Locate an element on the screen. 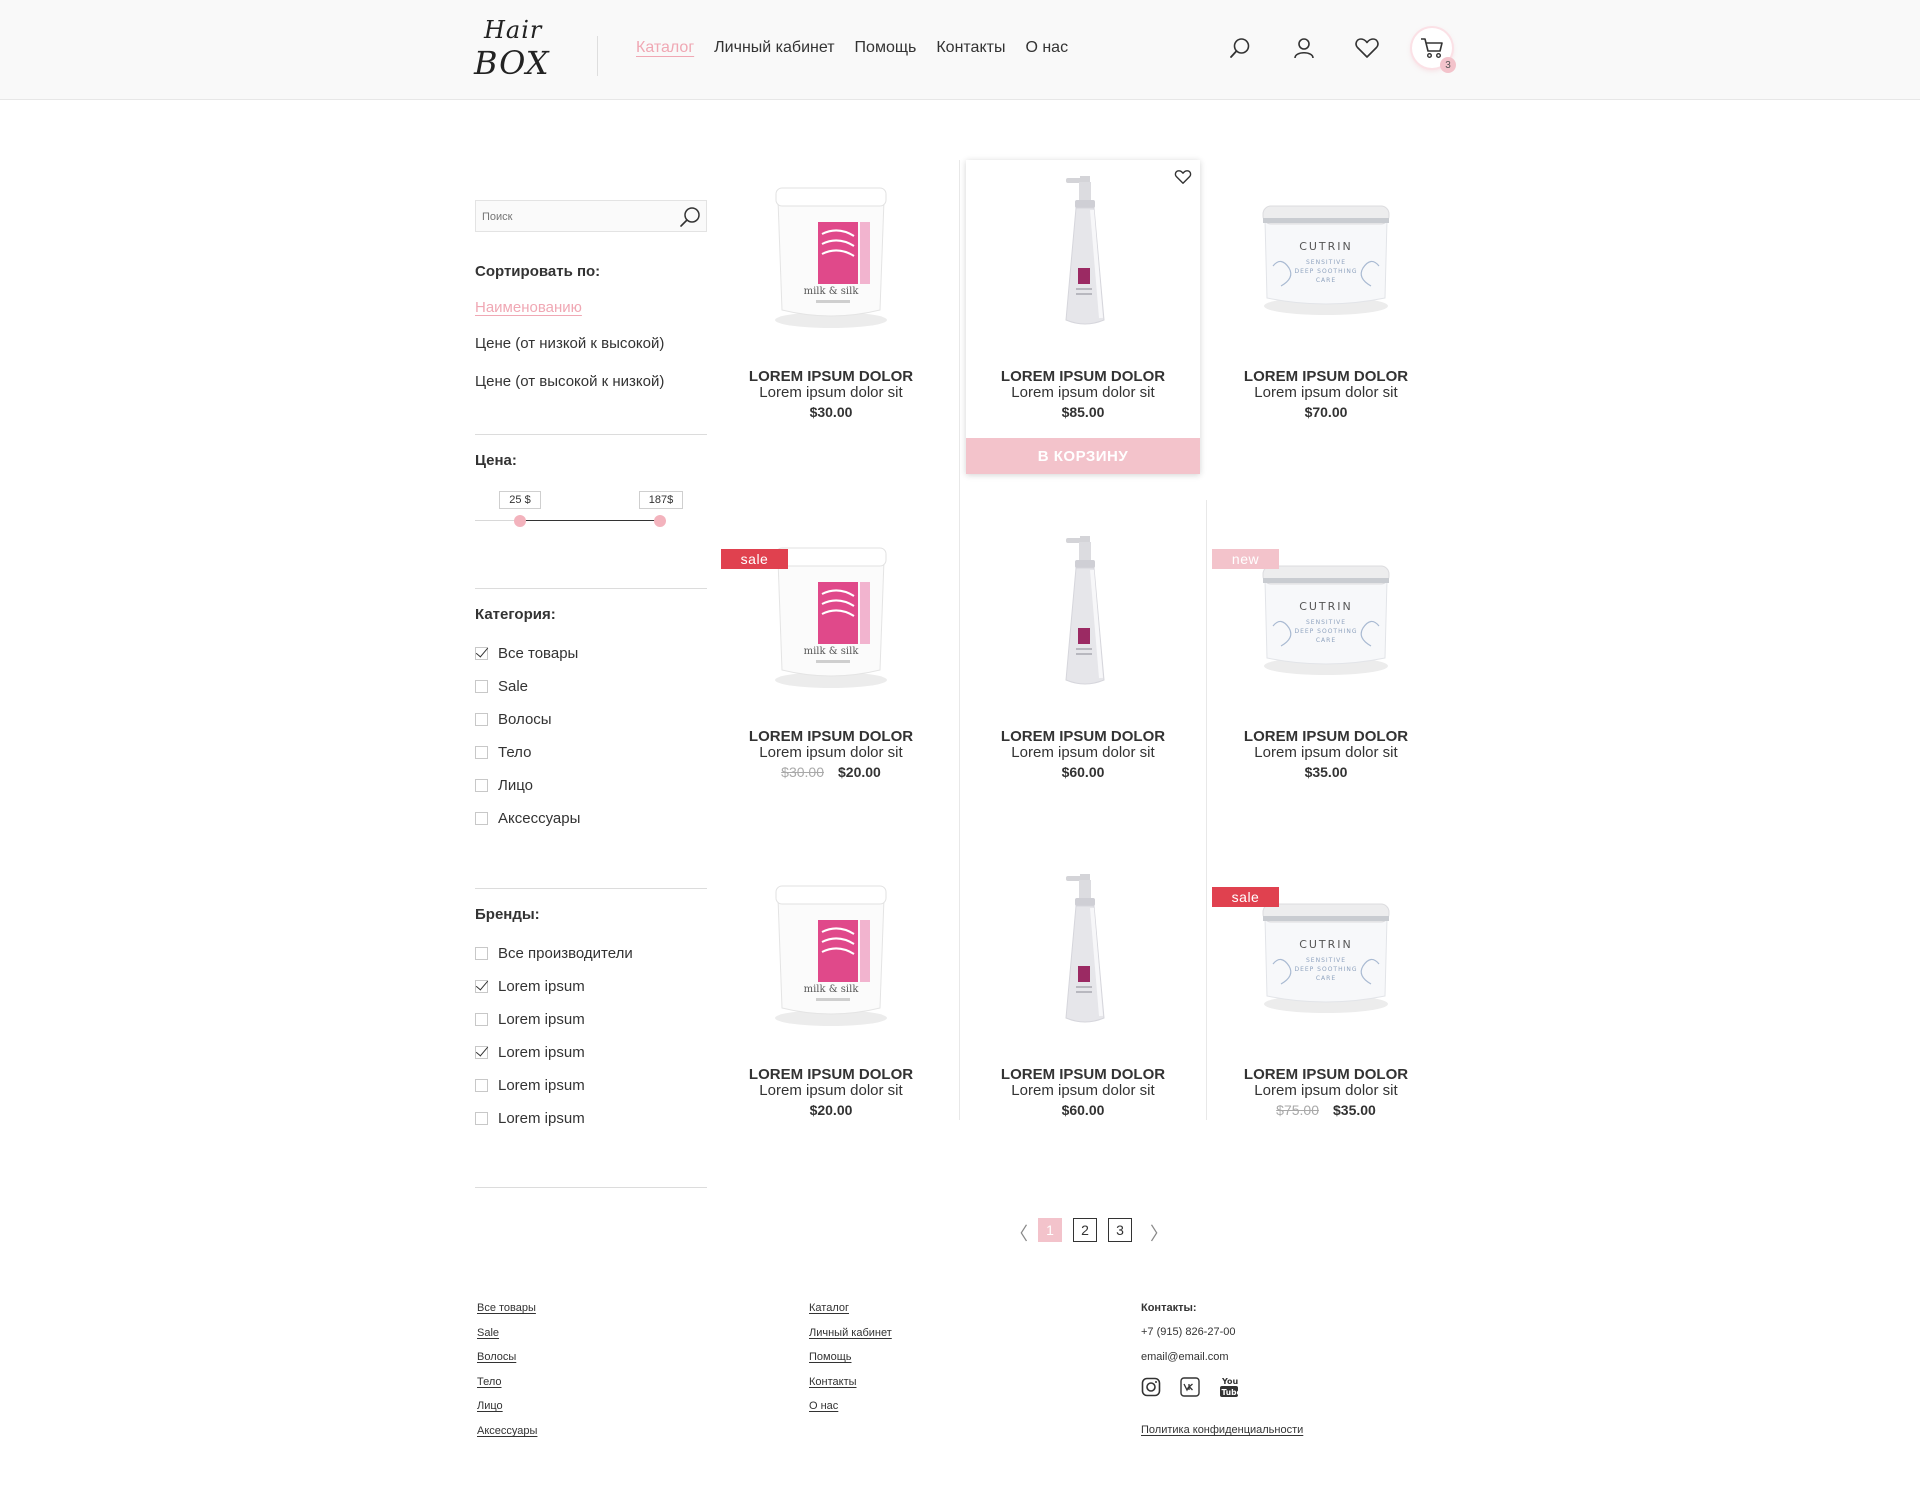 The image size is (1920, 1499). footer-nav-link-4: О нас is located at coordinates (823, 1406).